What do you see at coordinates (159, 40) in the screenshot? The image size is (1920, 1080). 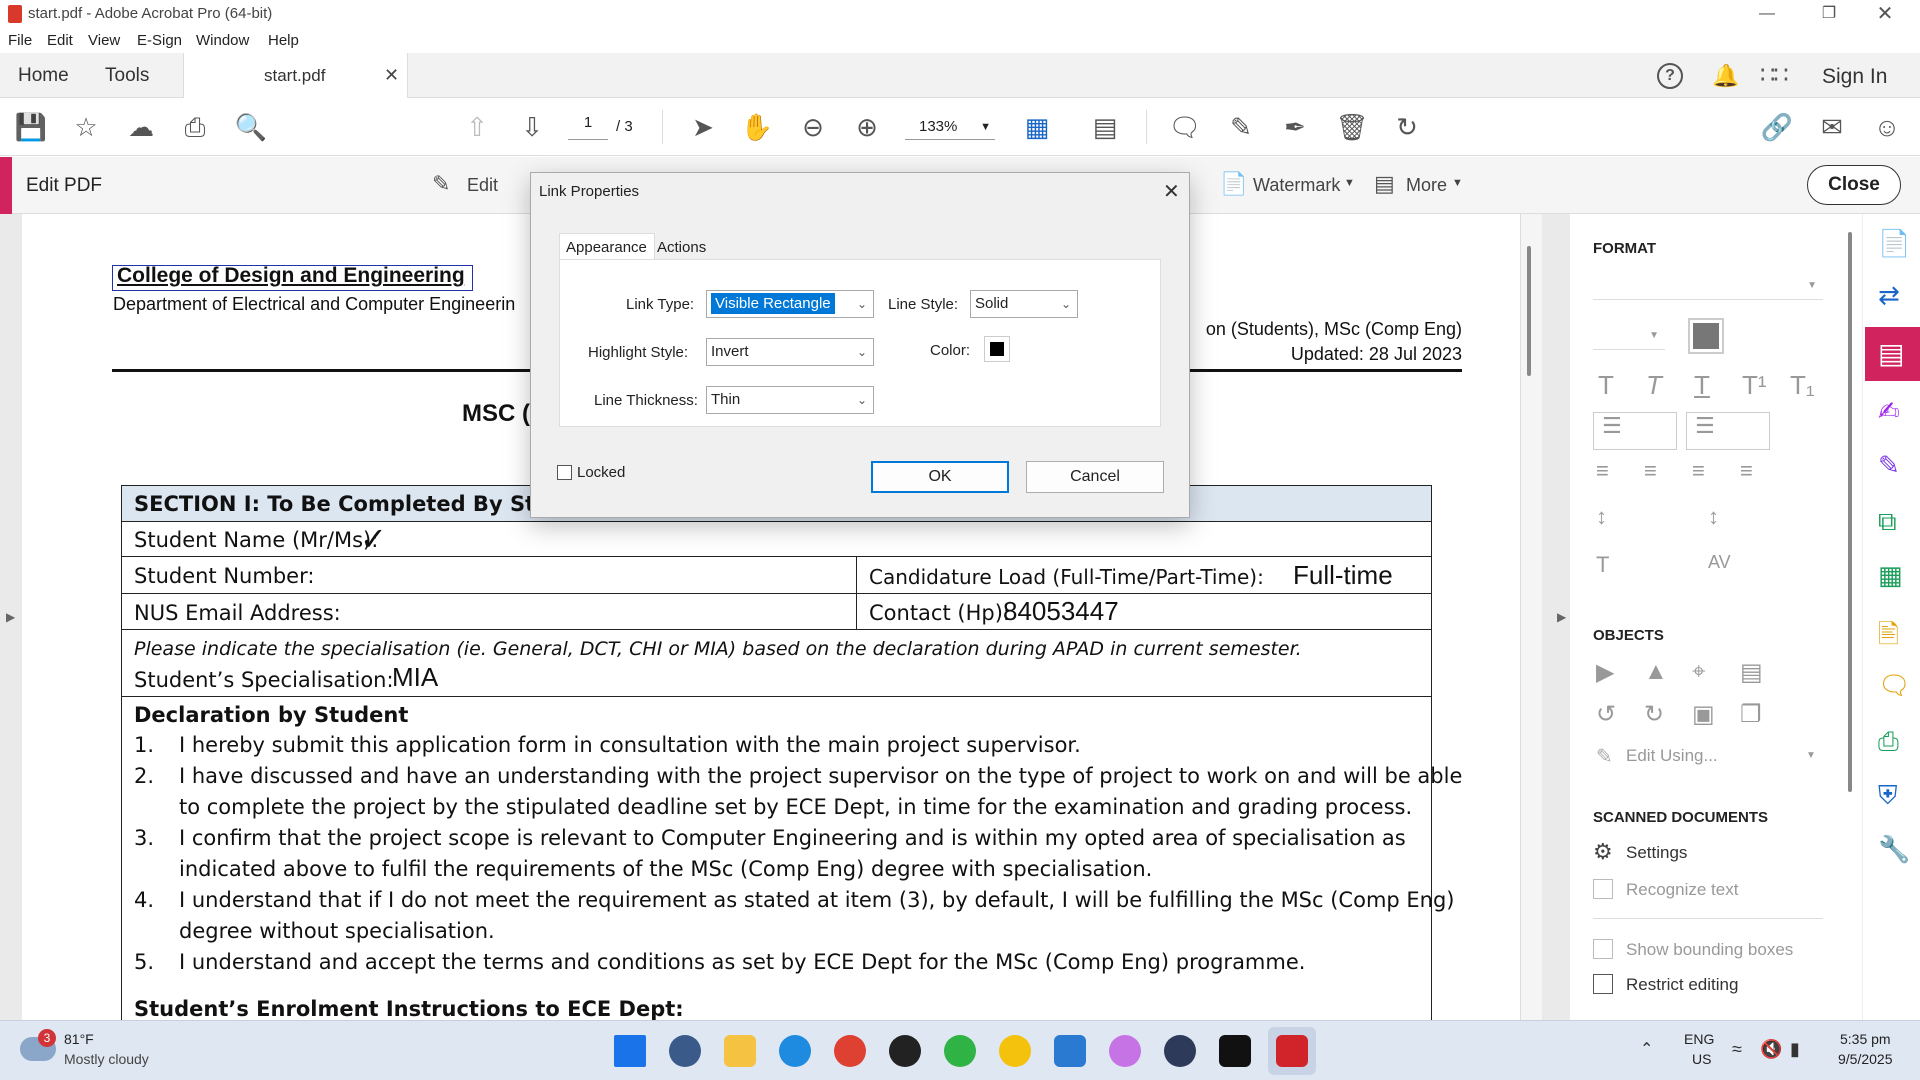 I see `menu-esign: E-Sign` at bounding box center [159, 40].